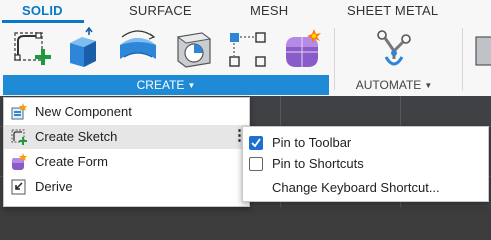 Image resolution: width=491 pixels, height=240 pixels. I want to click on menu-item-label: Create Form, so click(71, 161).